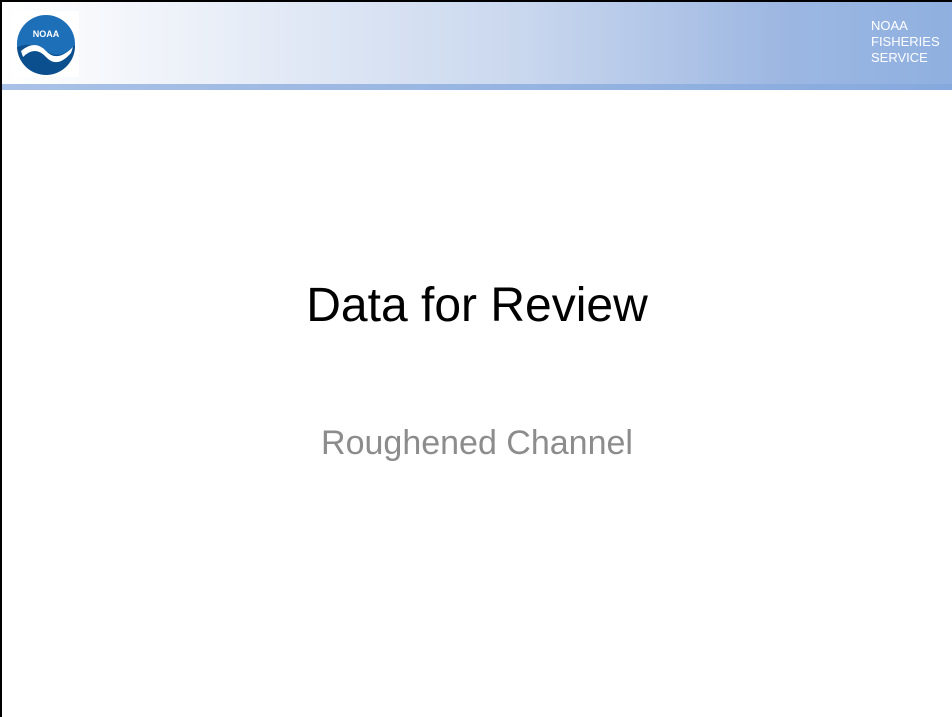 The height and width of the screenshot is (717, 952). What do you see at coordinates (477, 87) in the screenshot?
I see `banner-divider` at bounding box center [477, 87].